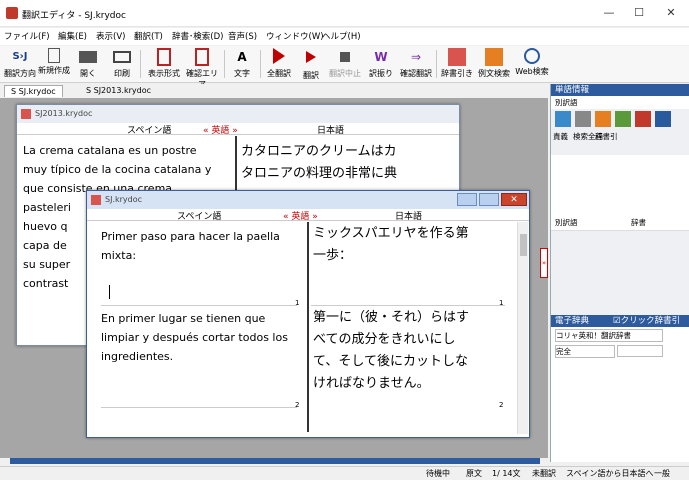 The height and width of the screenshot is (480, 689). Describe the element at coordinates (371, 383) in the screenshot. I see `line: ければなりません。` at that location.